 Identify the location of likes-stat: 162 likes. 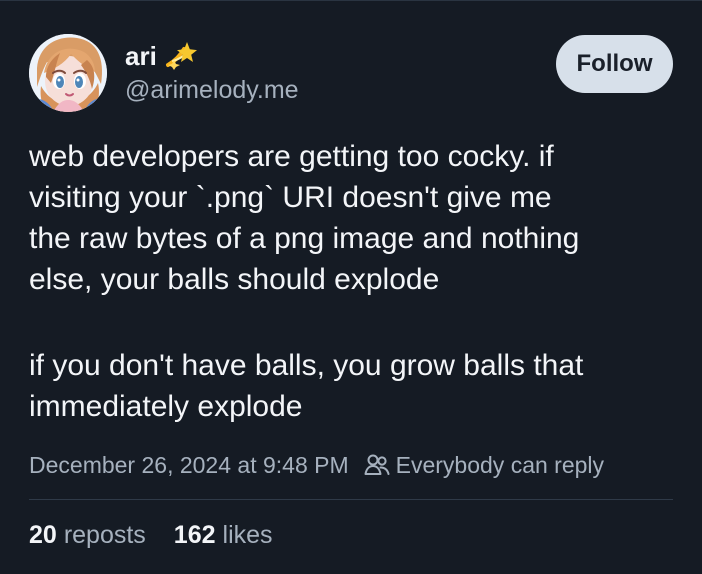
(223, 535).